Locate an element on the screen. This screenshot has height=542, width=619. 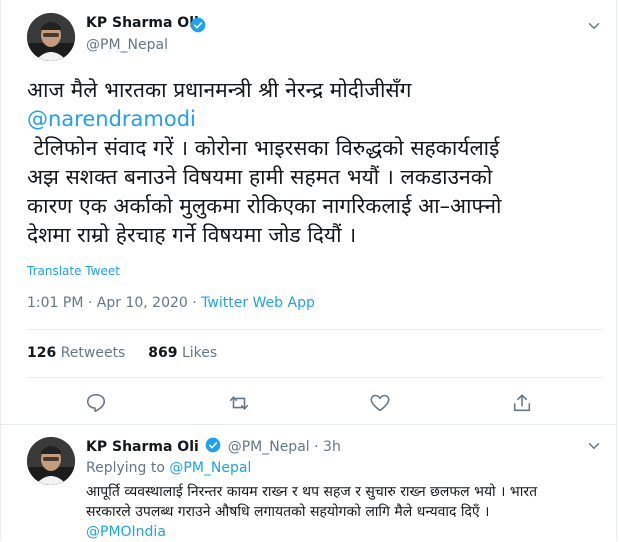
mention-link: @PMOIndia is located at coordinates (346, 532).